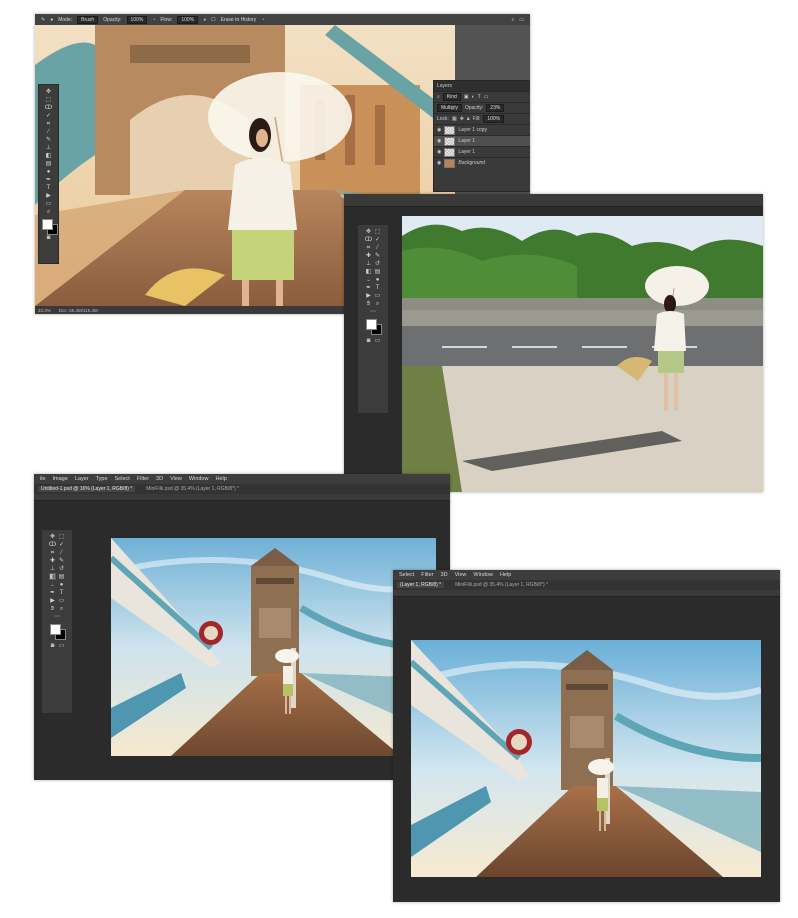 This screenshot has width=798, height=918. I want to click on filter-pixel-icon: ▣, so click(466, 97).